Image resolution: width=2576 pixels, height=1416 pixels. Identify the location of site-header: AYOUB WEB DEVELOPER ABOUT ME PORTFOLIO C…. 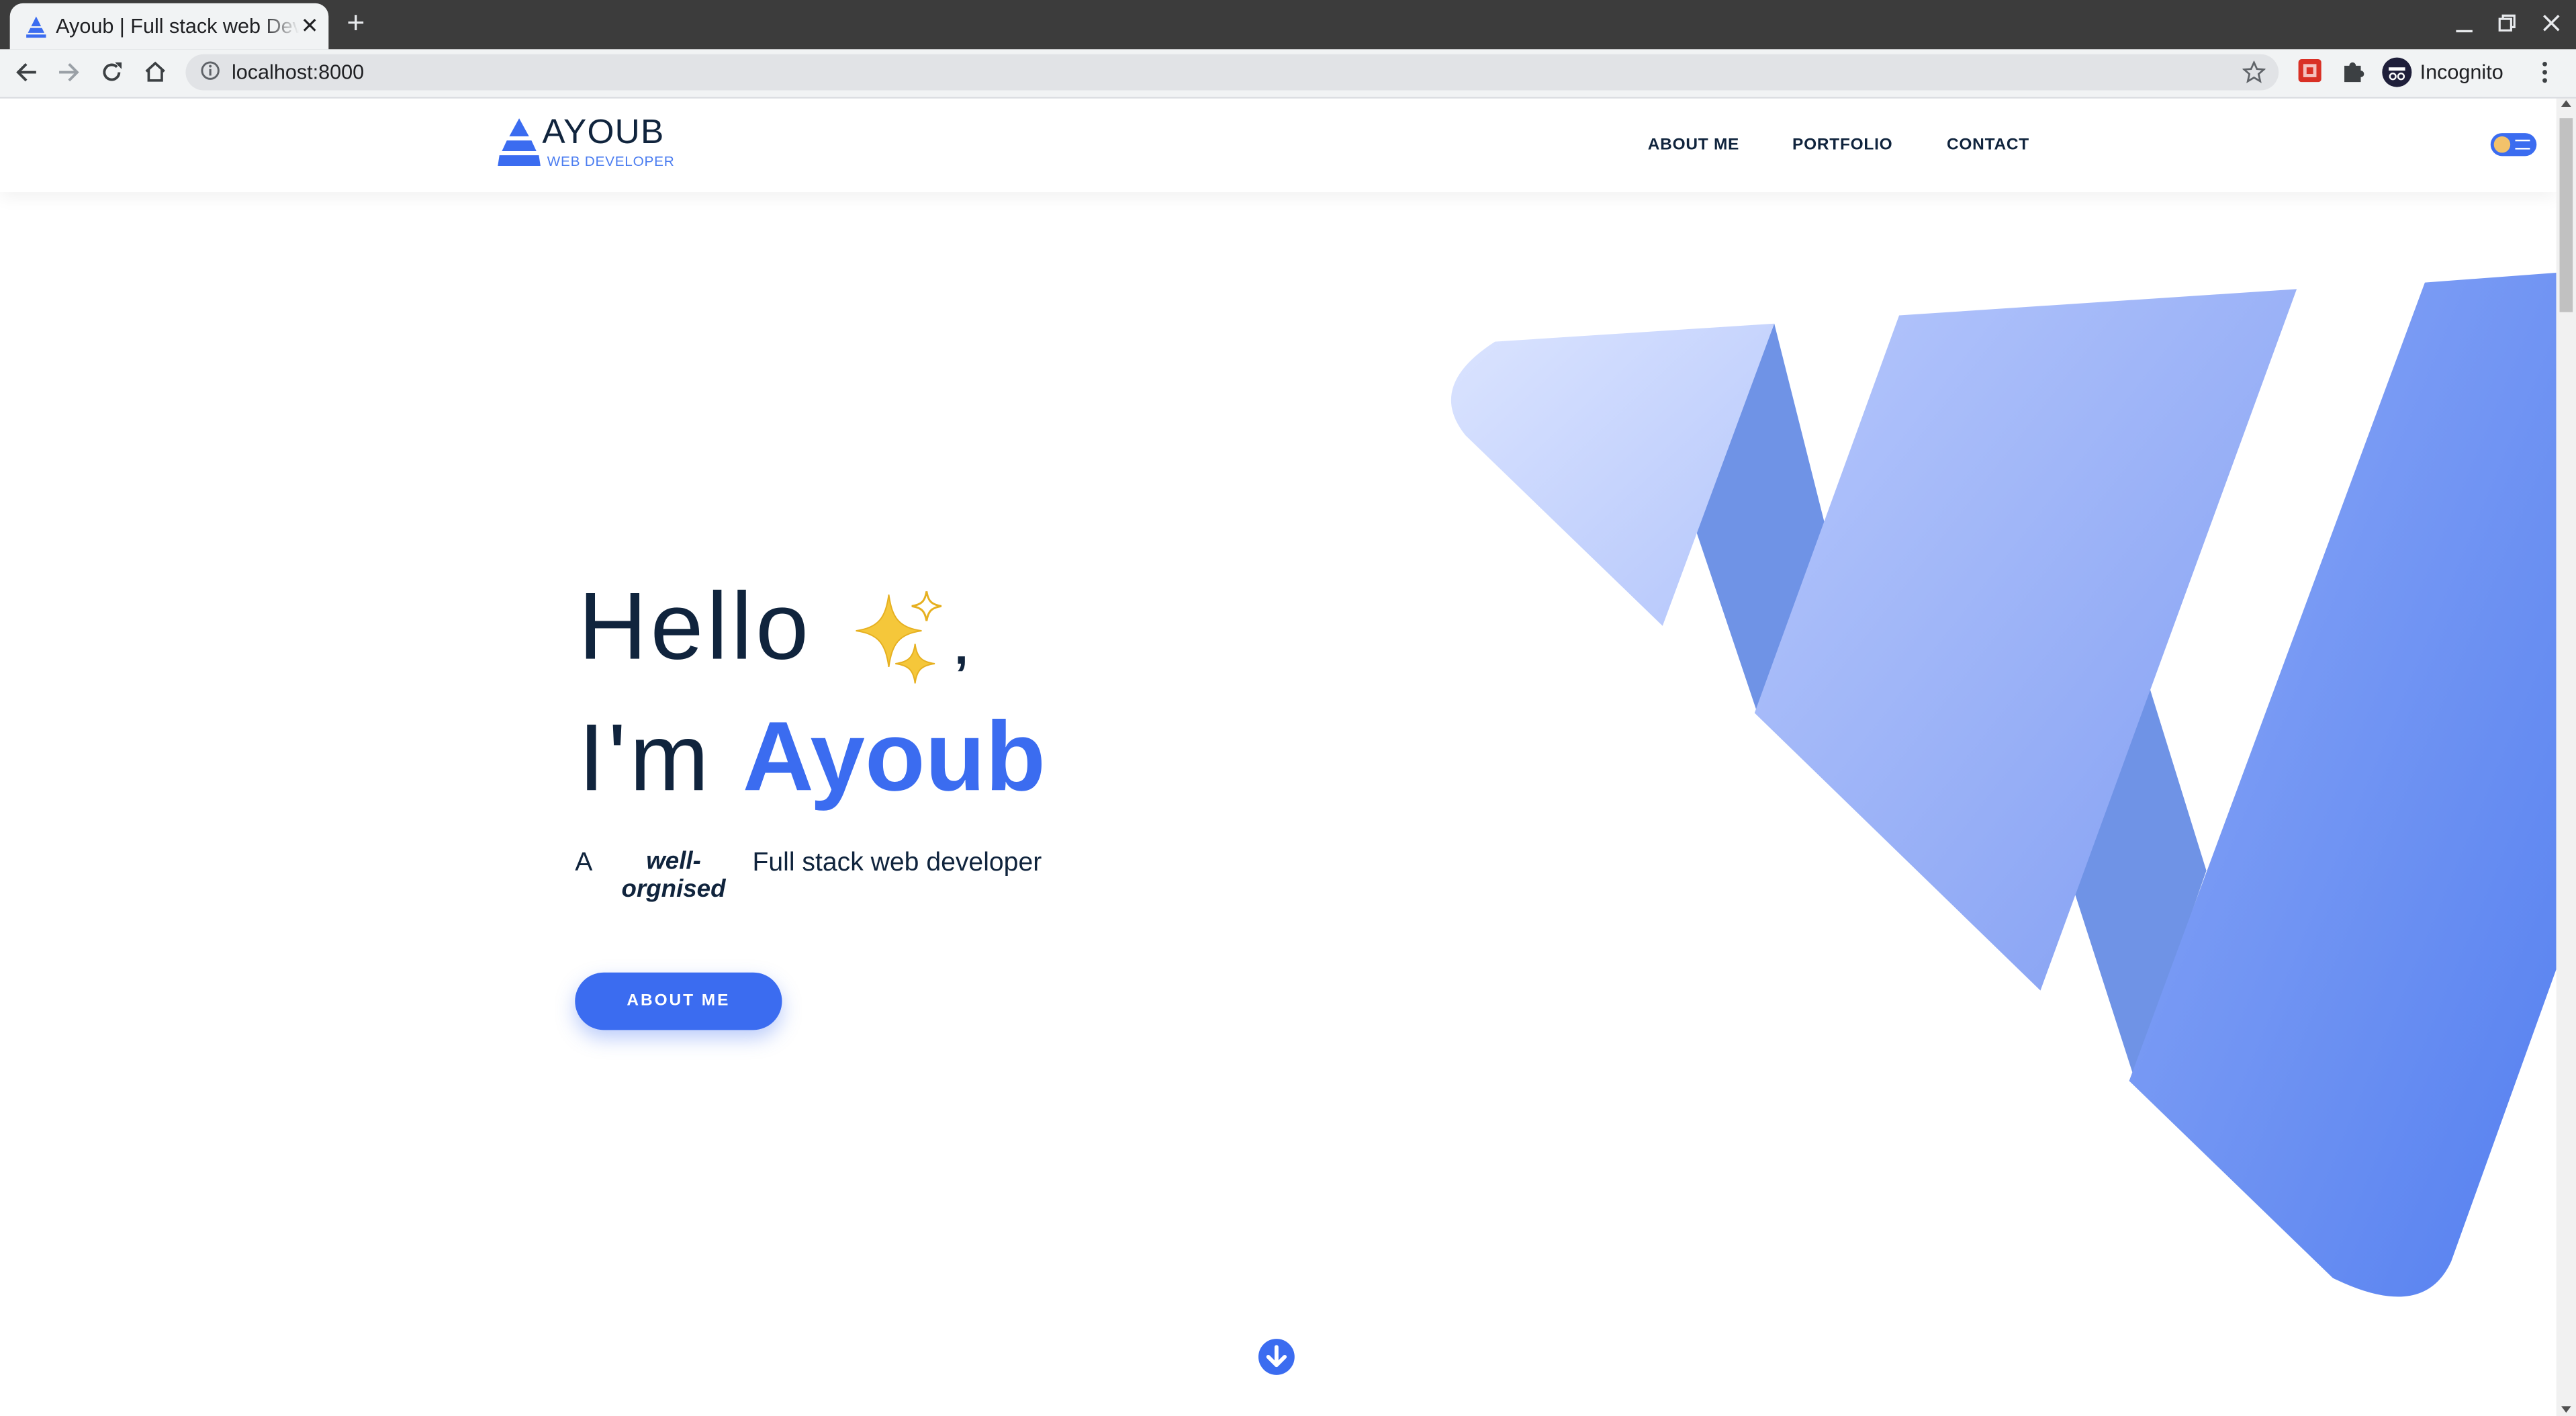
(1278, 145).